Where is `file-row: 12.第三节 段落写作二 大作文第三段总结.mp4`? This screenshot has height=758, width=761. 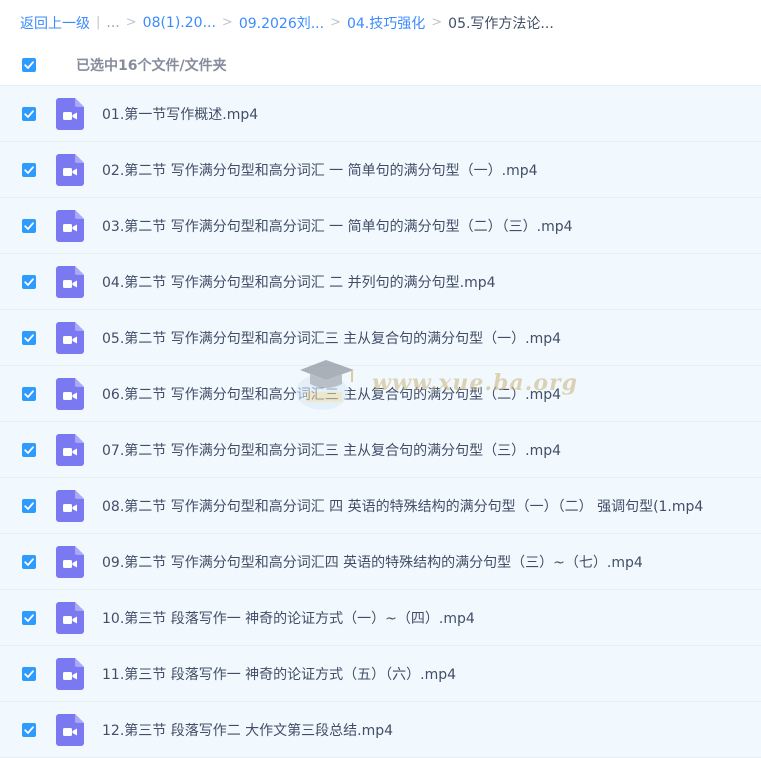
file-row: 12.第三节 段落写作二 大作文第三段总结.mp4 is located at coordinates (380, 730).